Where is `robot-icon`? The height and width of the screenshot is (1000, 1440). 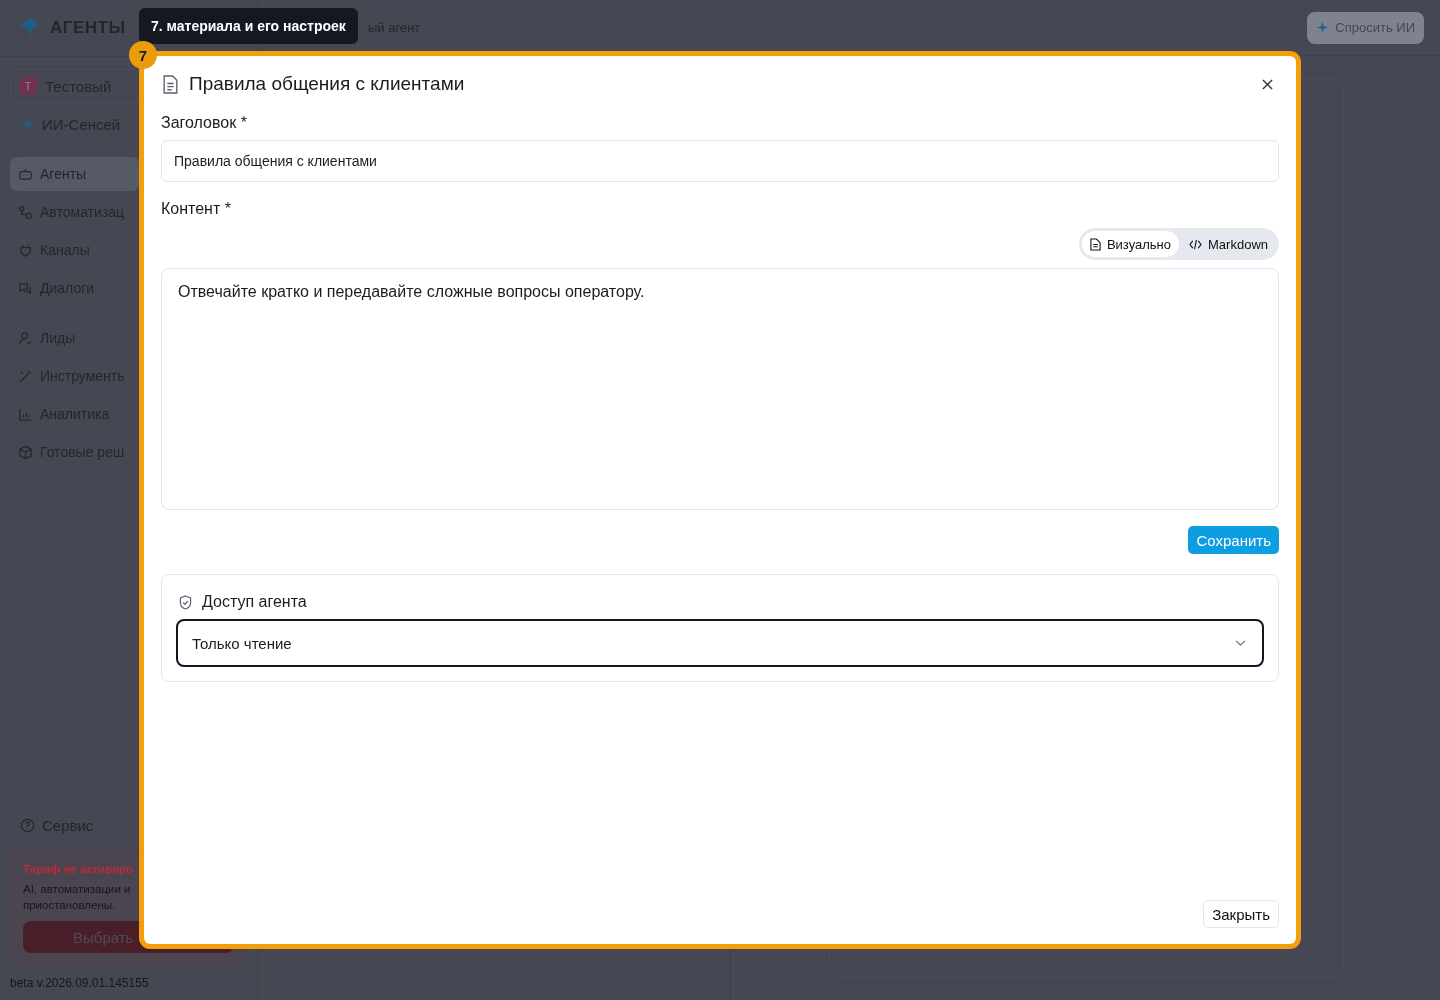
robot-icon is located at coordinates (25, 174).